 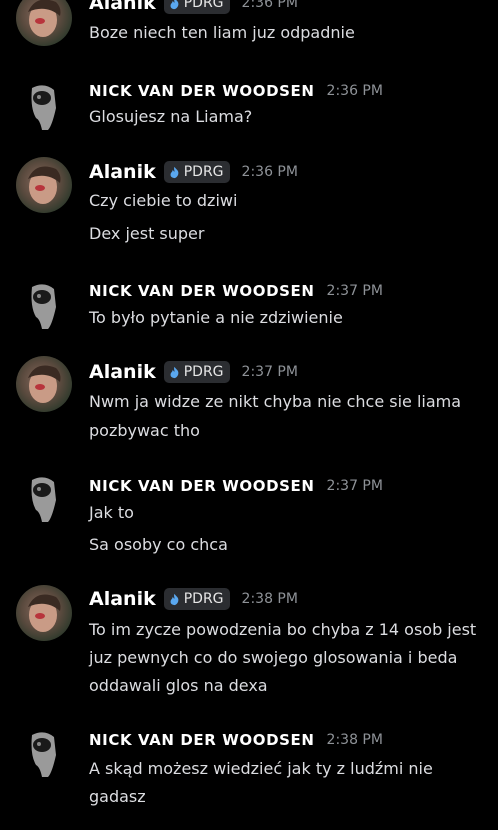 I want to click on message-text: Glosujesz na Liama?, so click(x=171, y=116).